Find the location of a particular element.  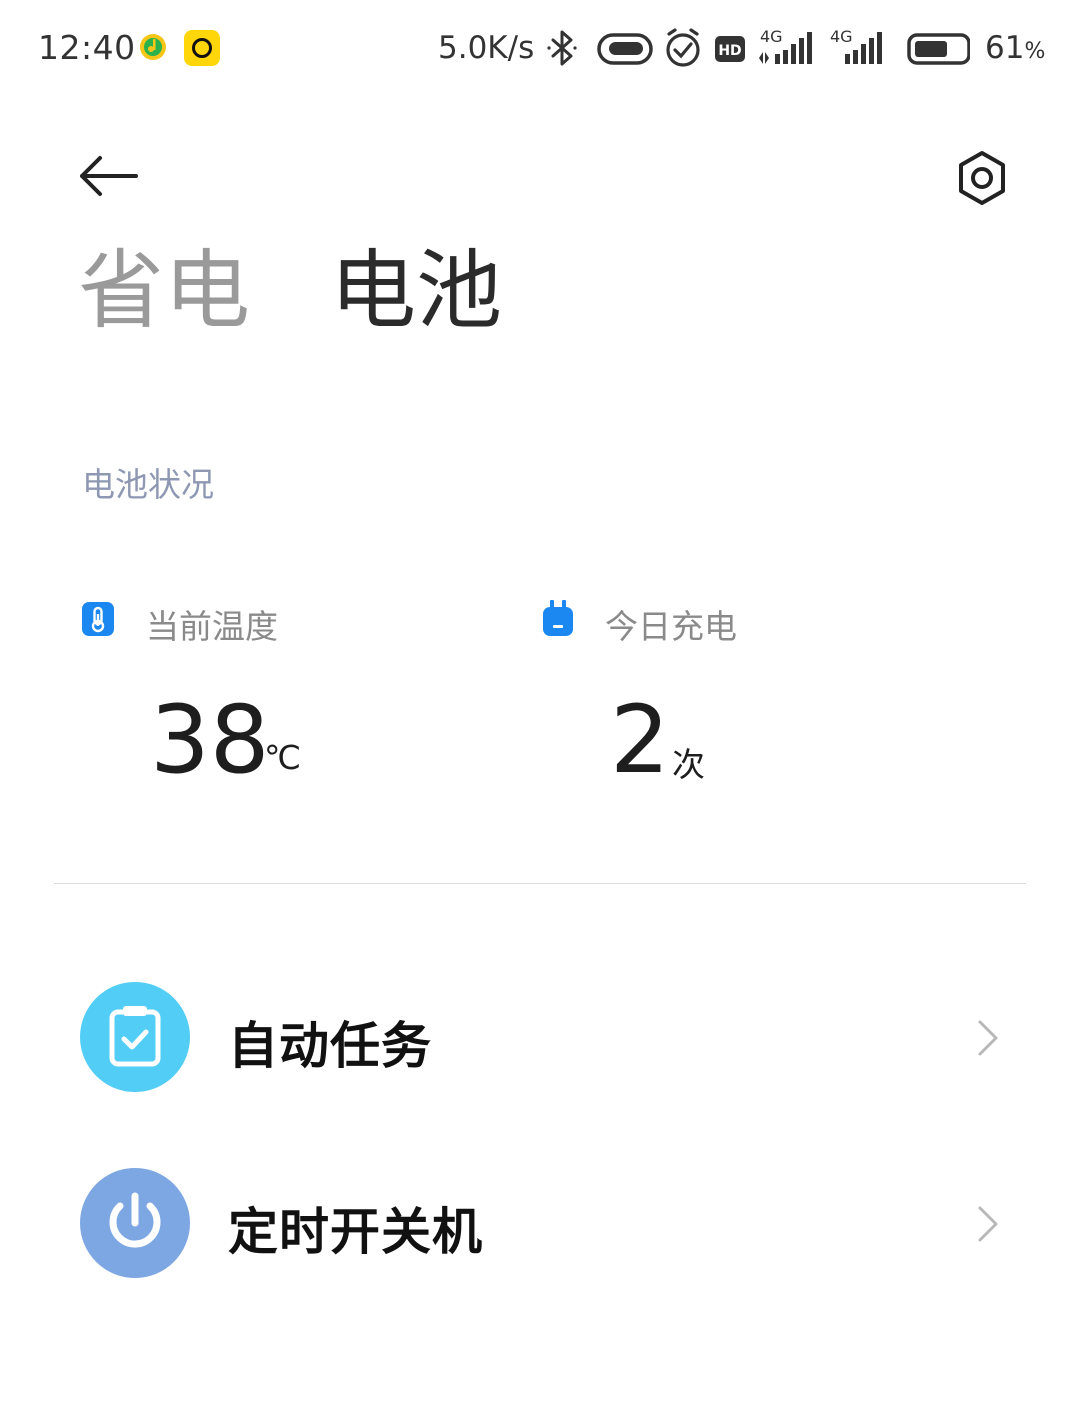

link-icon is located at coordinates (625, 49).